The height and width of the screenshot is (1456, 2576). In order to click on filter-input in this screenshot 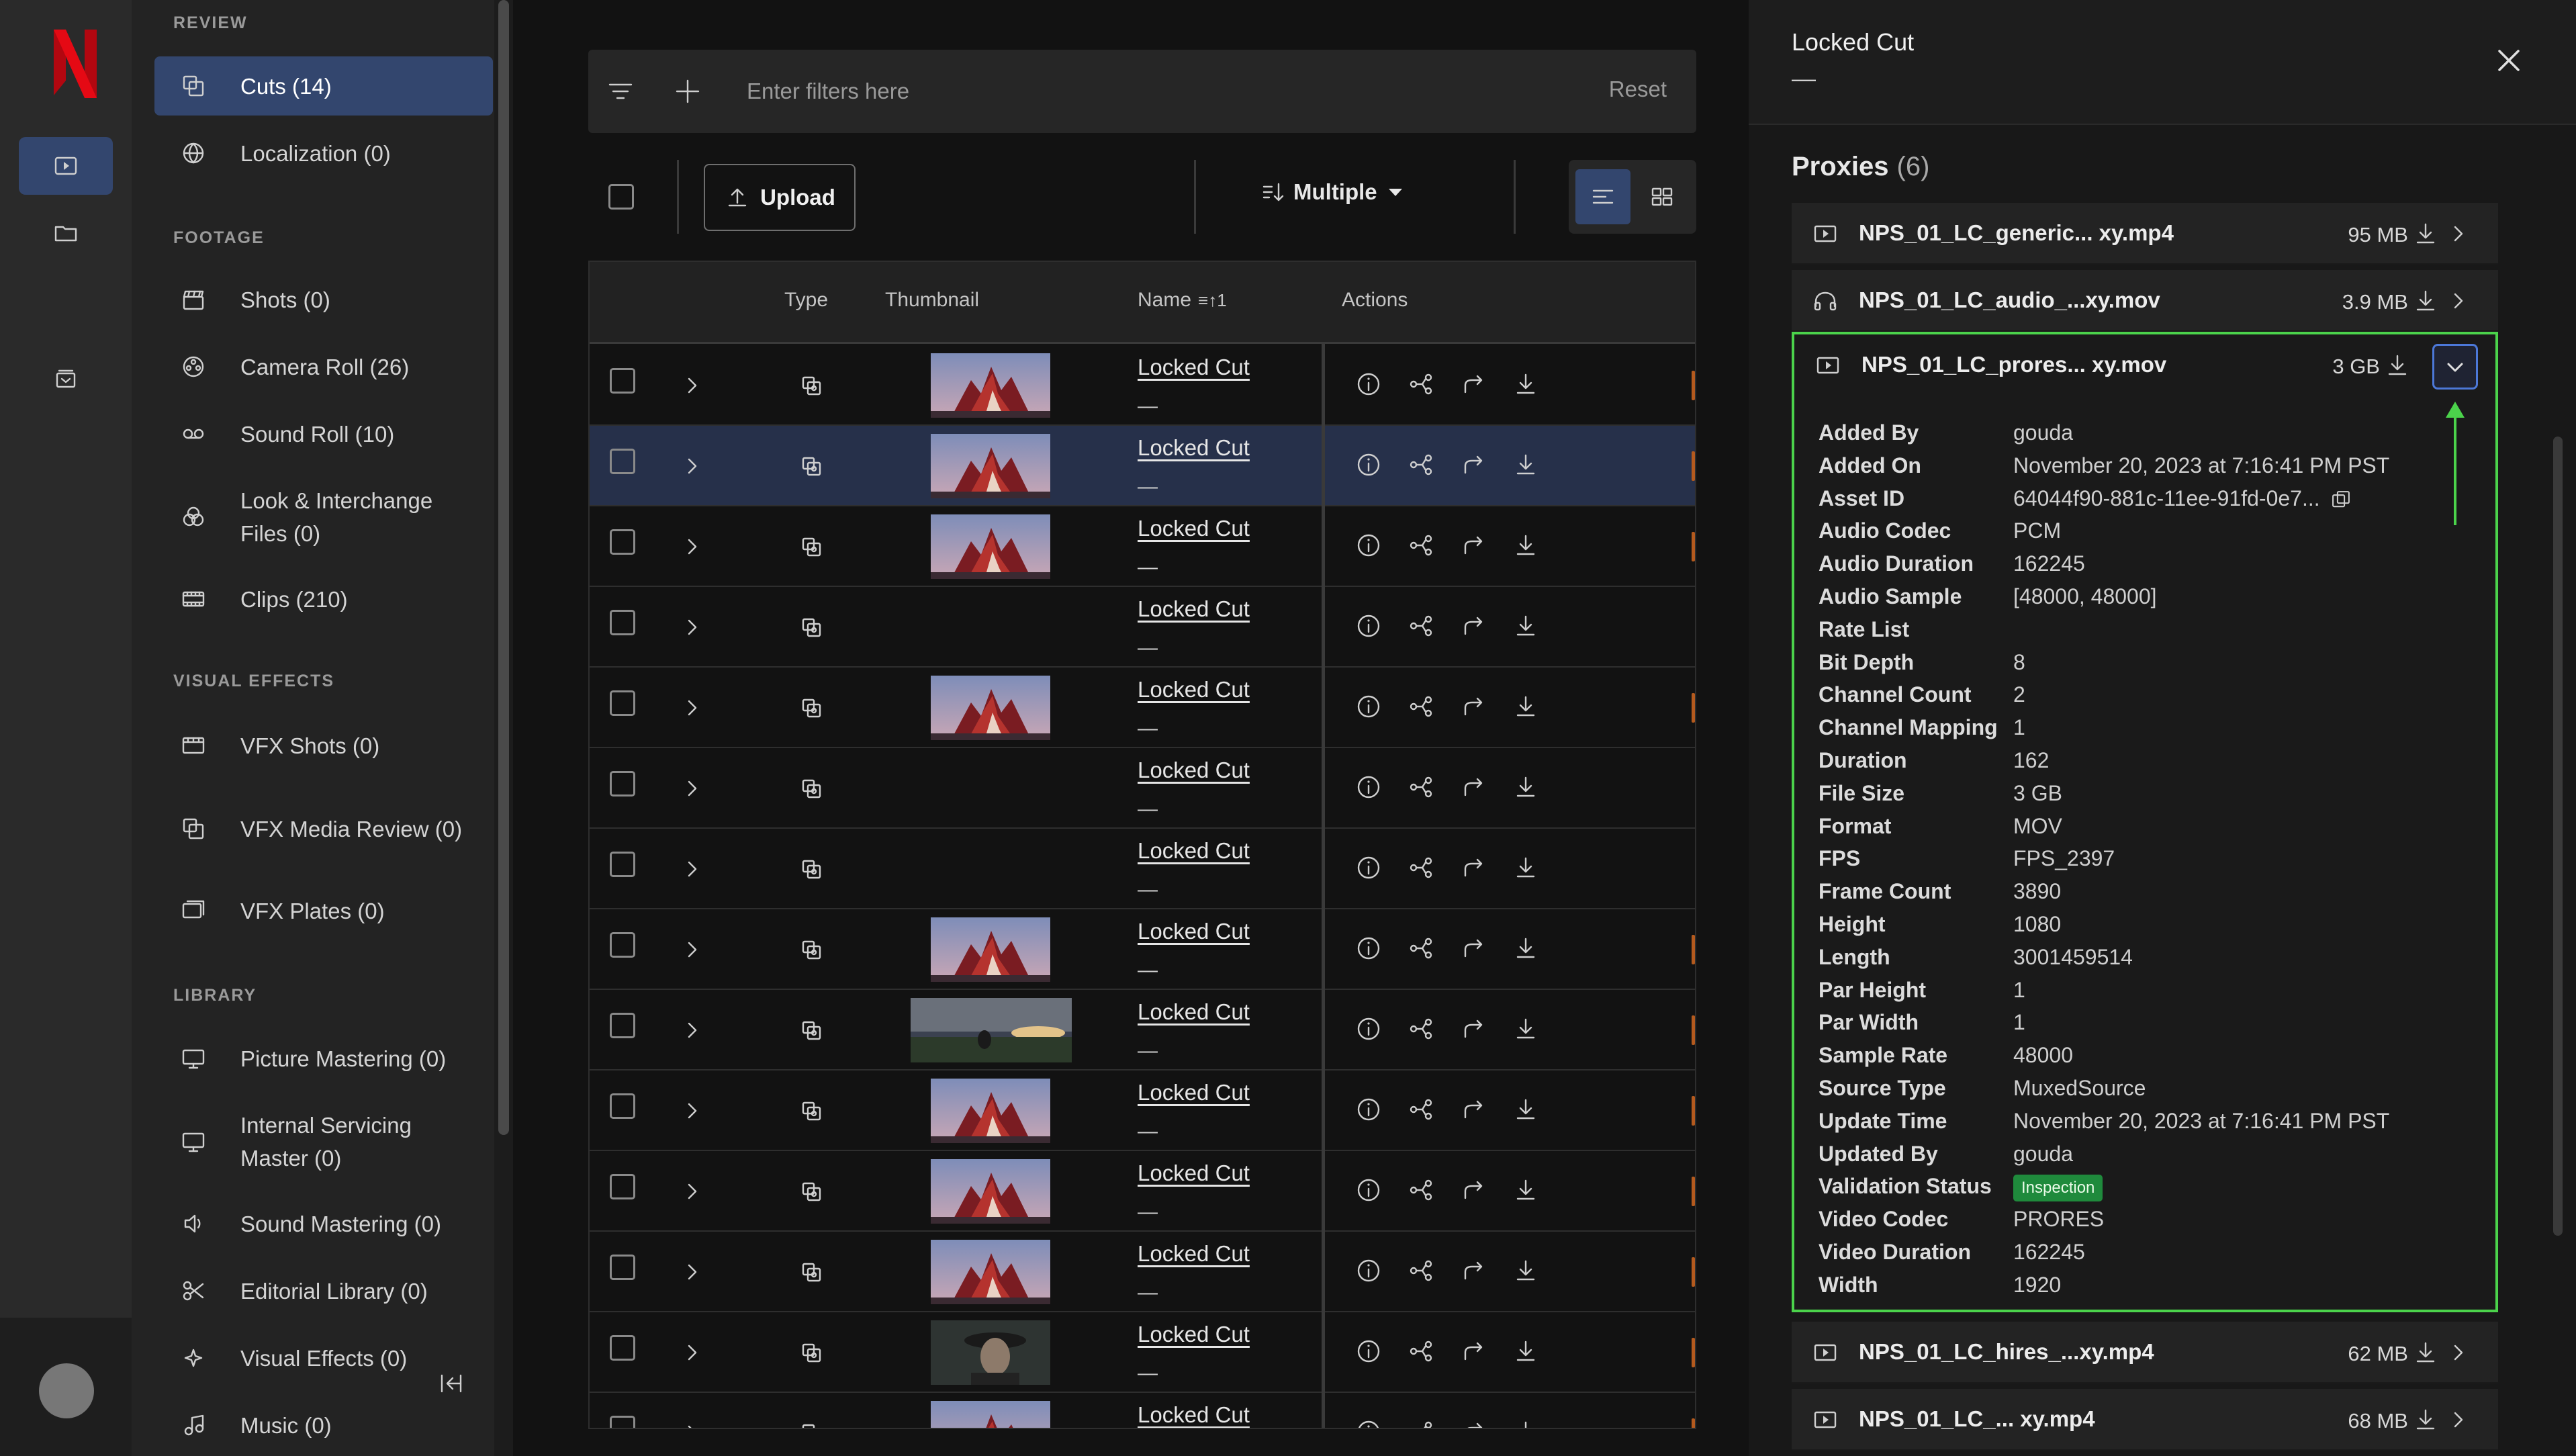, I will do `click(1116, 91)`.